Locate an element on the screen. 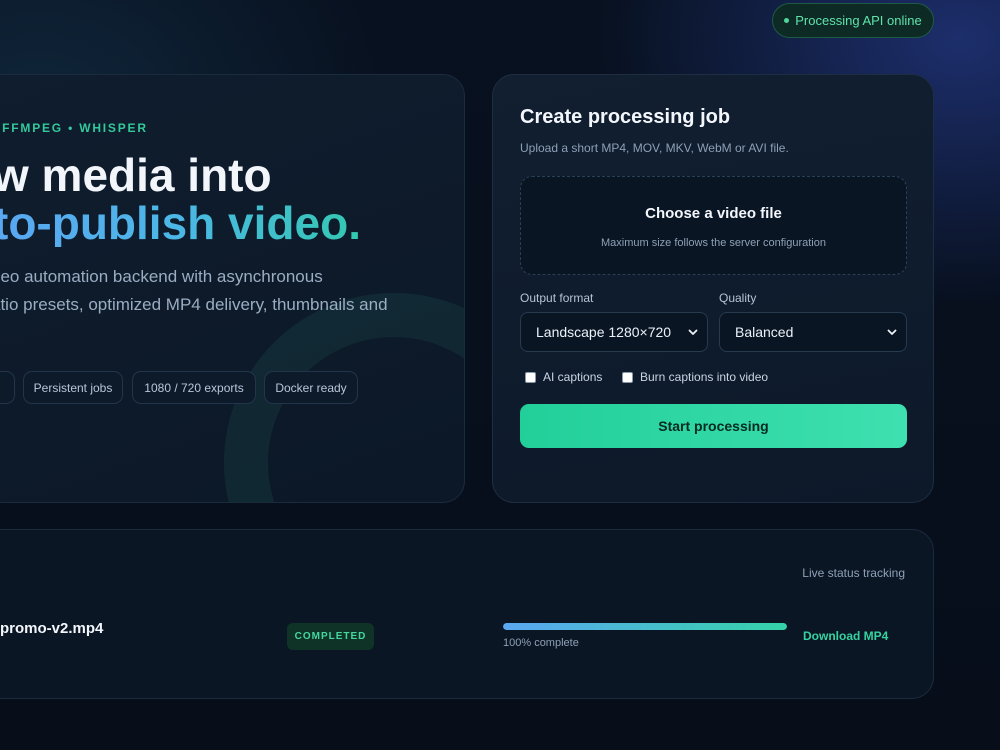 This screenshot has width=1000, height=750. live-status-text: Live status tracking is located at coordinates (853, 573).